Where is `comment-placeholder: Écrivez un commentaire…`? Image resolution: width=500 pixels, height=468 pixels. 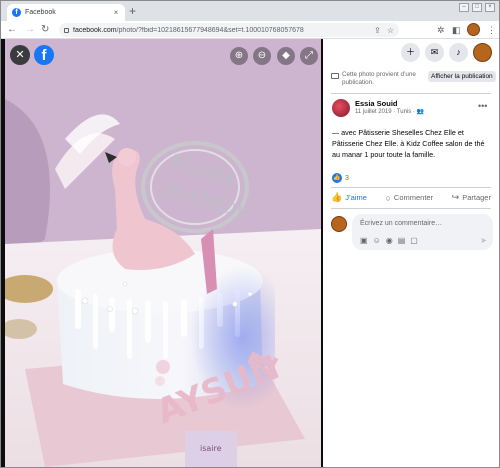 comment-placeholder: Écrivez un commentaire… is located at coordinates (401, 223).